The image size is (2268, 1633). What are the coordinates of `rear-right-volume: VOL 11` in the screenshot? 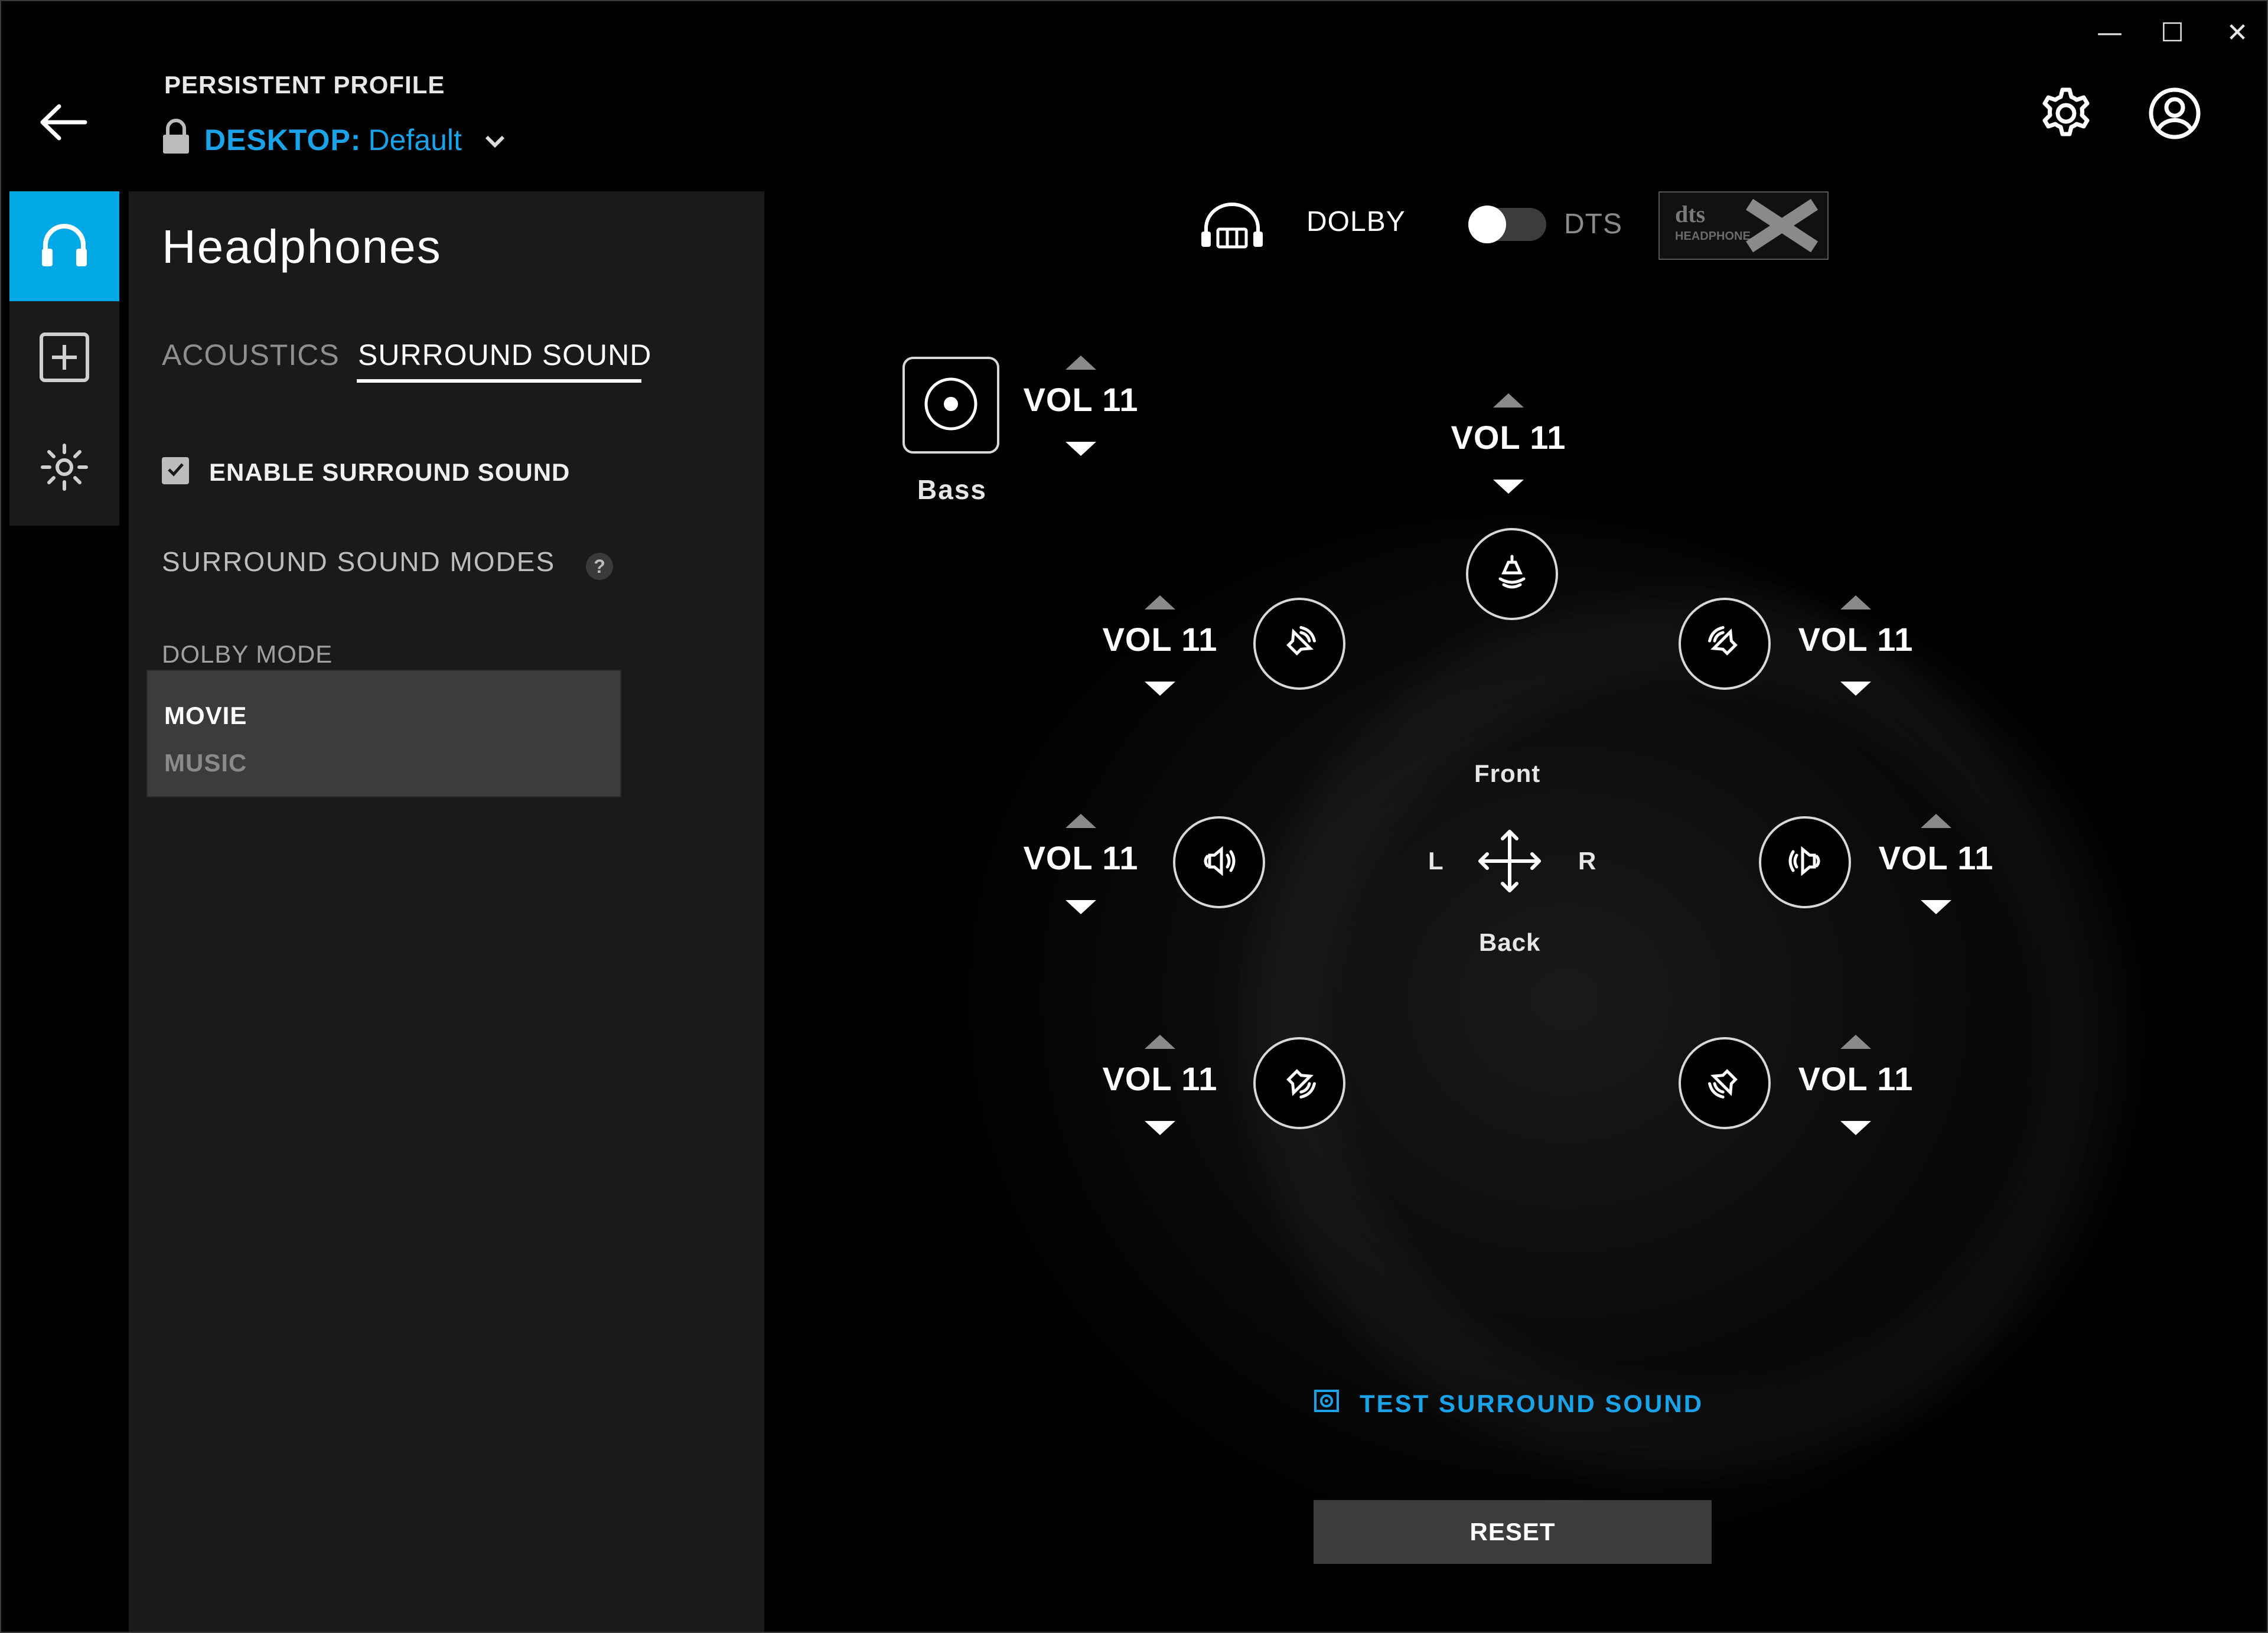 It's located at (1856, 1094).